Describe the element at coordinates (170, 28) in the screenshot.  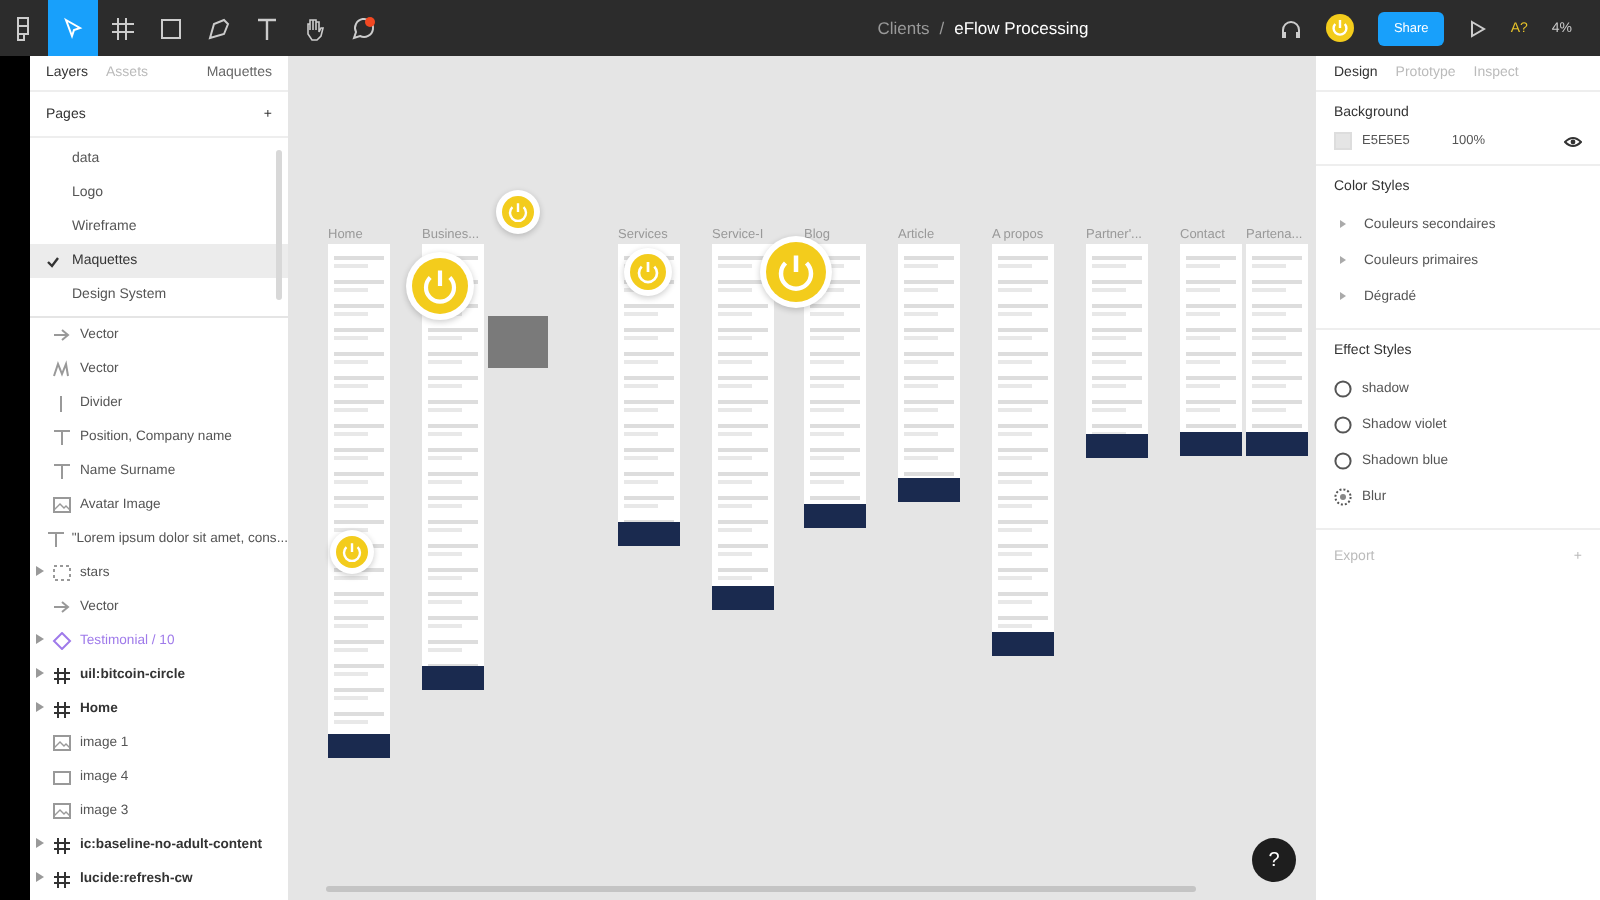
I see `square-icon` at that location.